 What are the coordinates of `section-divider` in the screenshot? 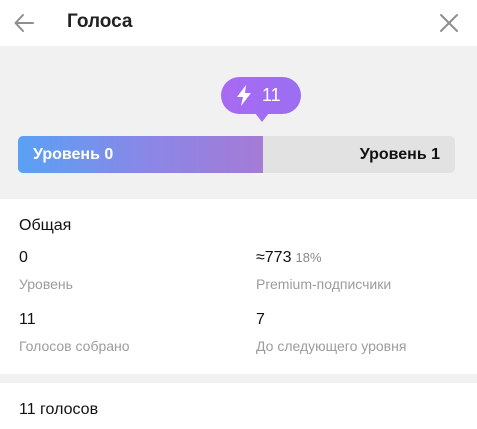 It's located at (238, 378).